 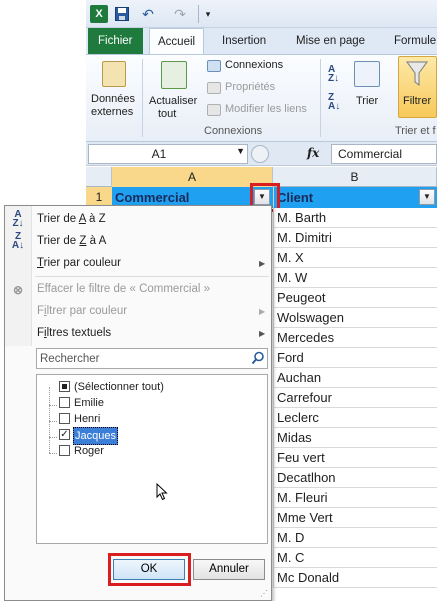 What do you see at coordinates (355, 478) in the screenshot?
I see `table-row: Decatlhon` at bounding box center [355, 478].